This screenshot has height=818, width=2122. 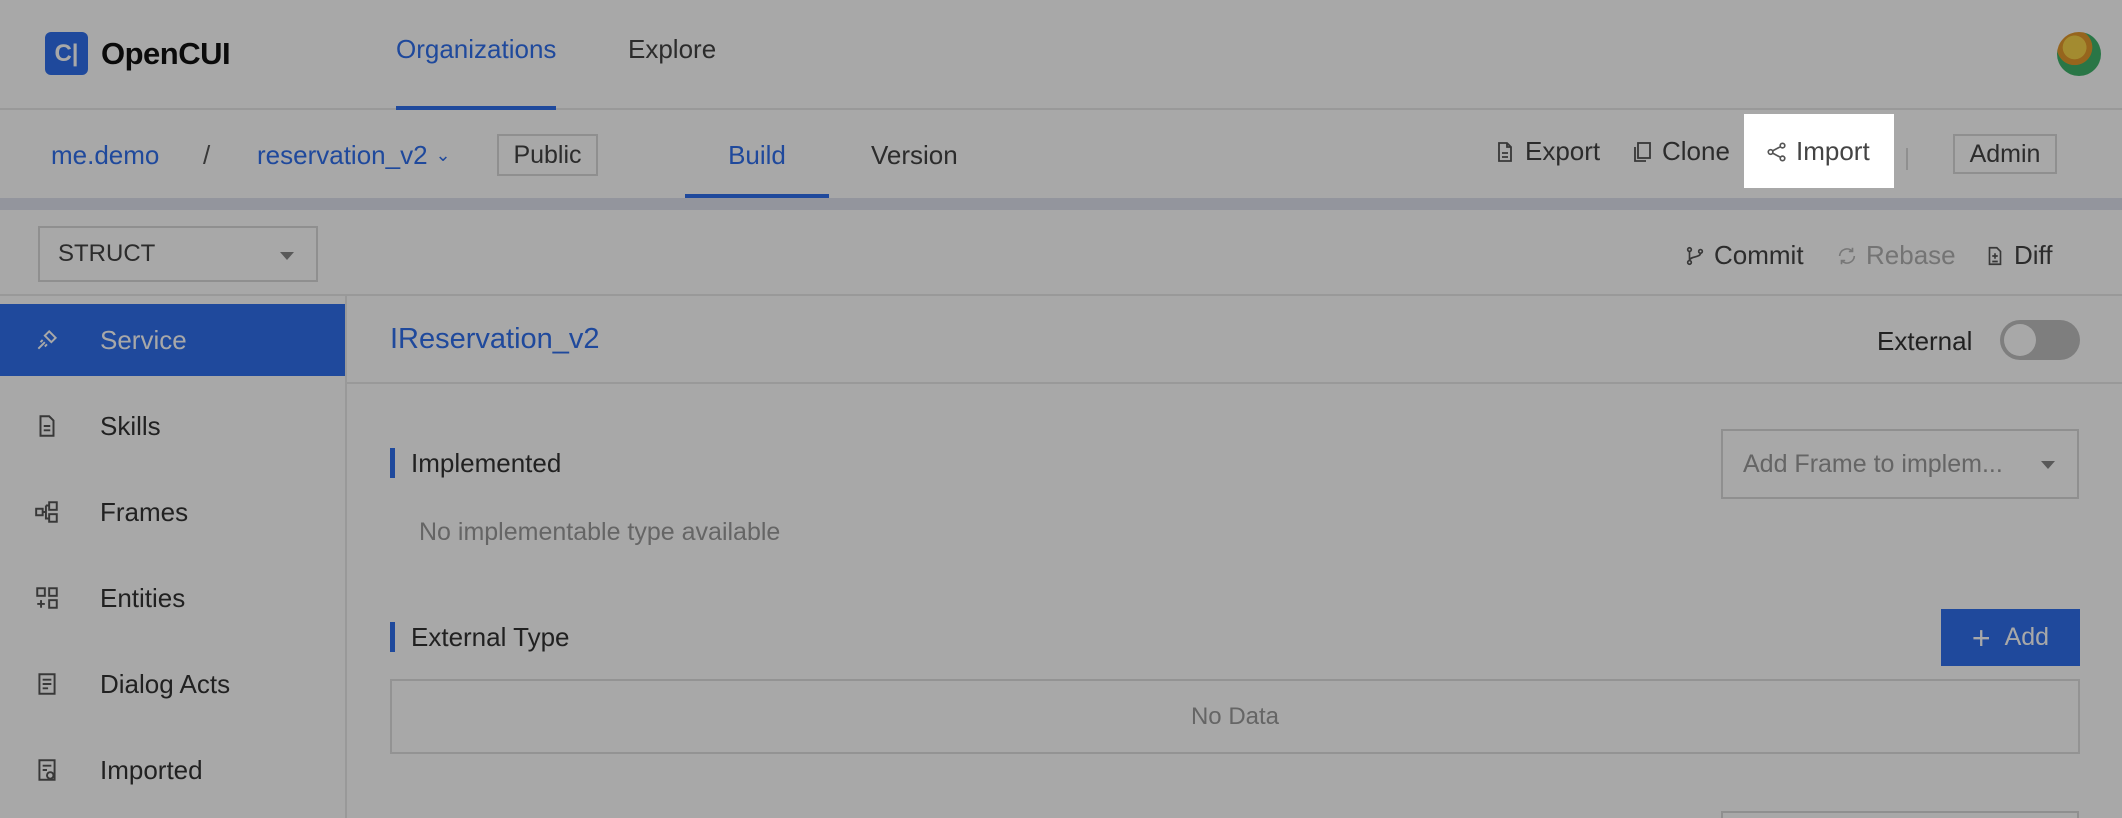 What do you see at coordinates (2079, 54) in the screenshot?
I see `user-avatar` at bounding box center [2079, 54].